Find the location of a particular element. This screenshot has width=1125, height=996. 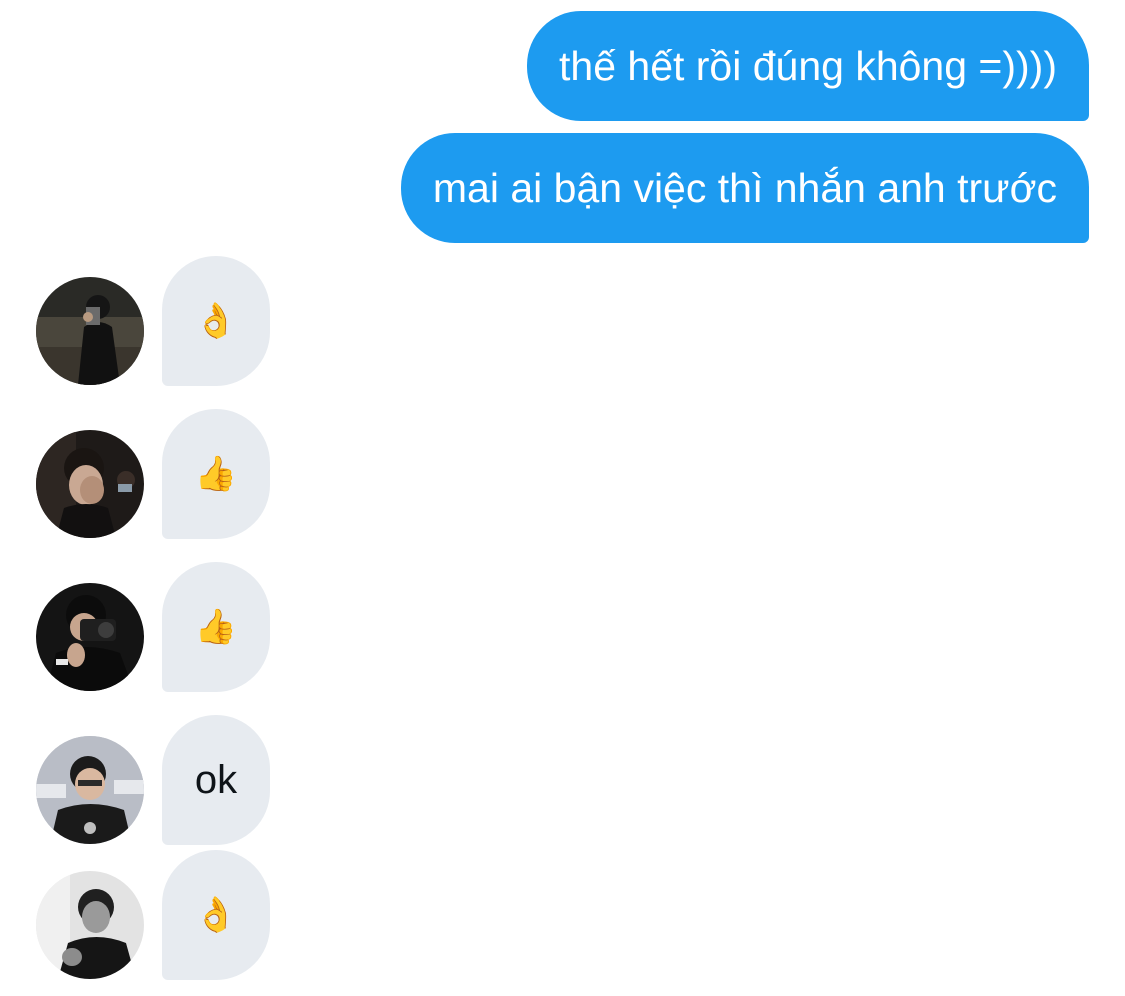

outgoing-message-bubble: thế hết rồi đúng không =)))) is located at coordinates (808, 66).